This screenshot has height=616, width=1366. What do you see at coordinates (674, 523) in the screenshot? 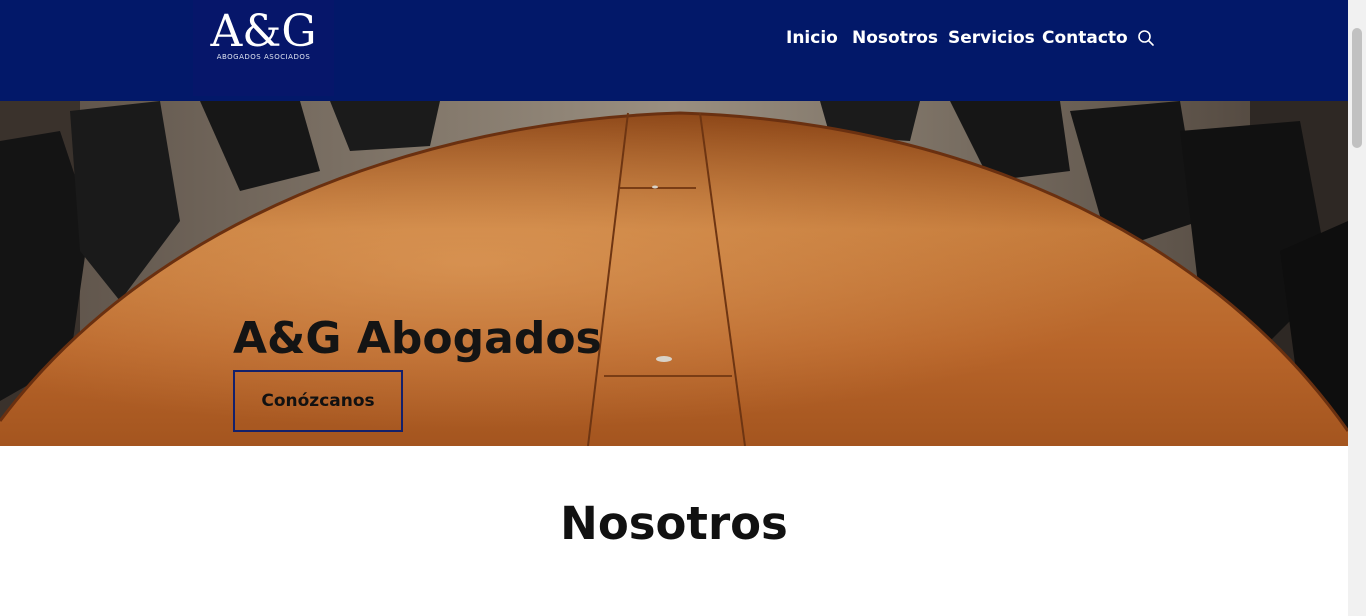
I see `section-title: Nosotros` at bounding box center [674, 523].